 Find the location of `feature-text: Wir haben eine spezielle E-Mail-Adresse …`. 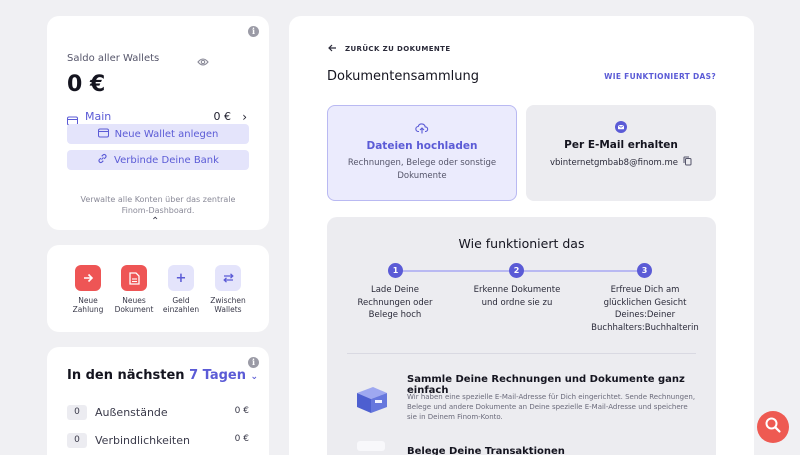

feature-text: Wir haben eine spezielle E-Mail-Adresse … is located at coordinates (551, 407).